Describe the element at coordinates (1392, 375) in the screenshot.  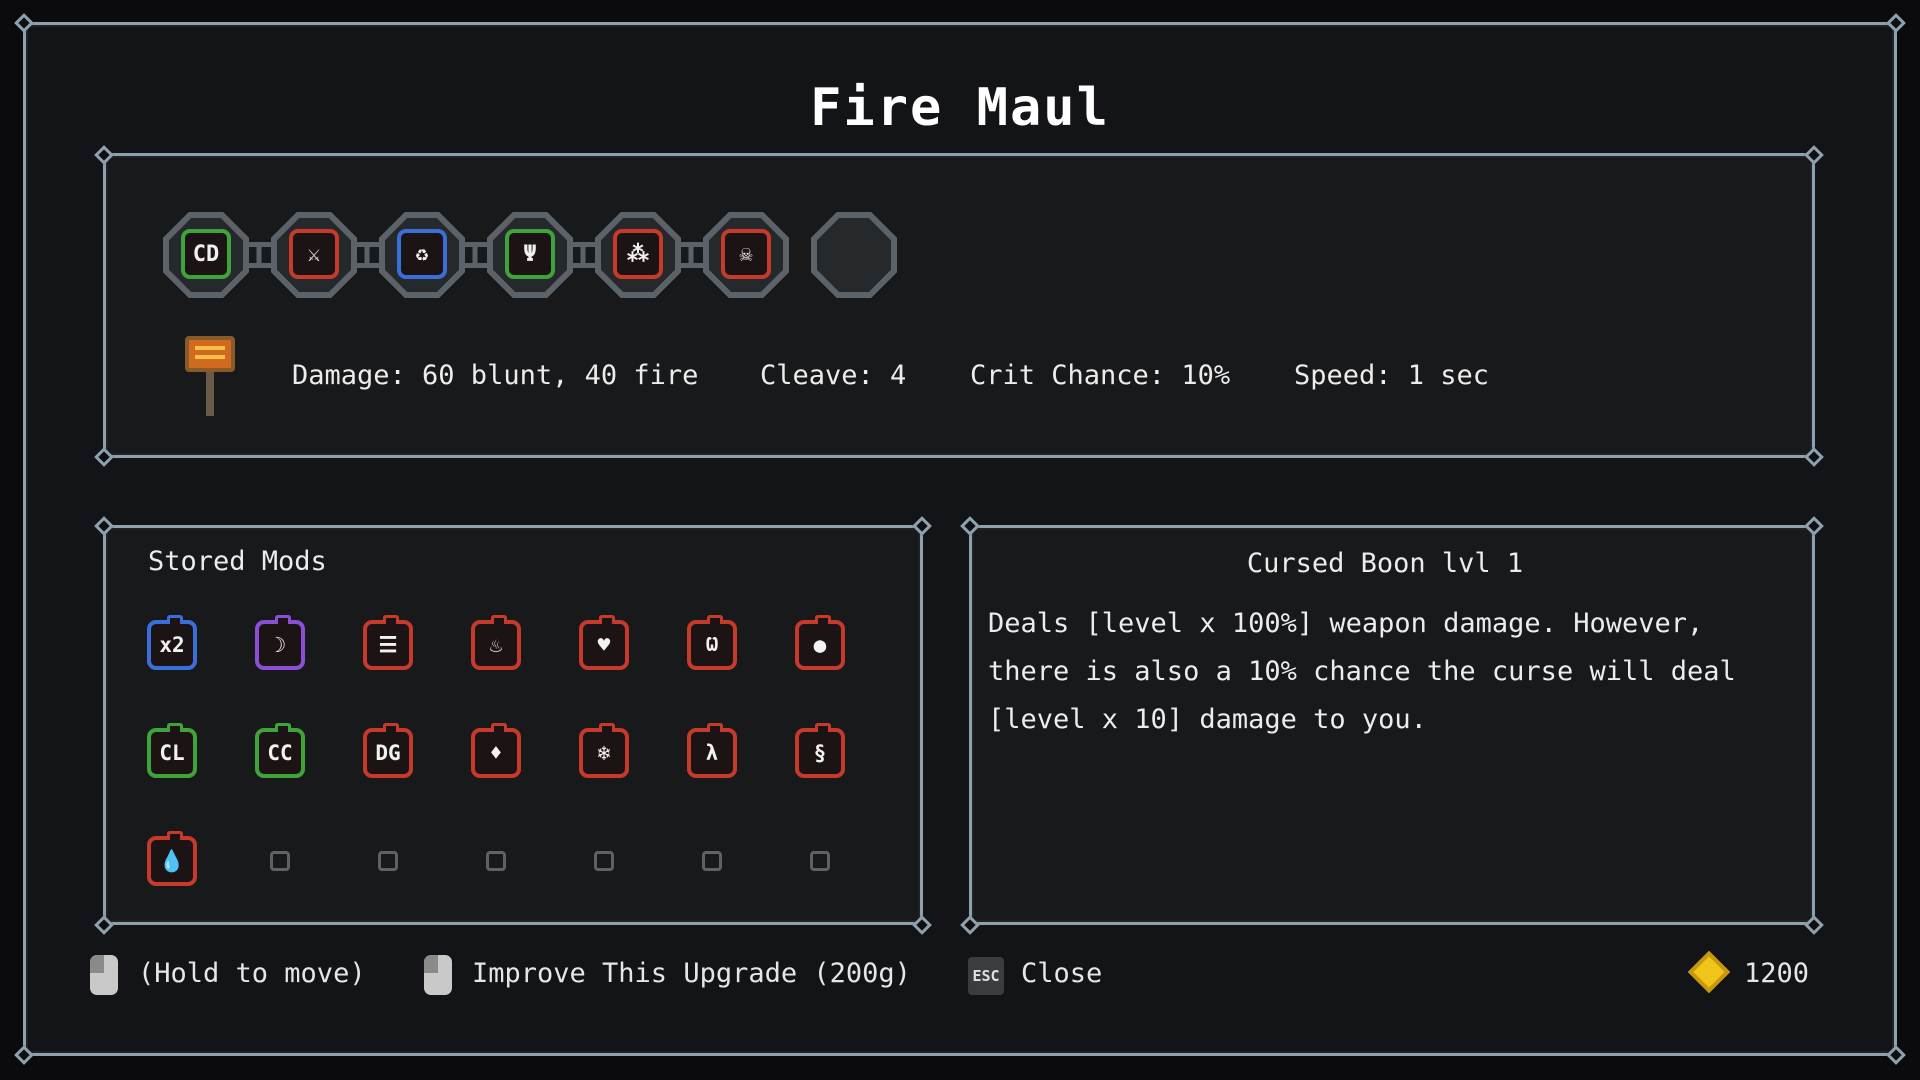
I see `speed-stat: Speed: 1 sec` at that location.